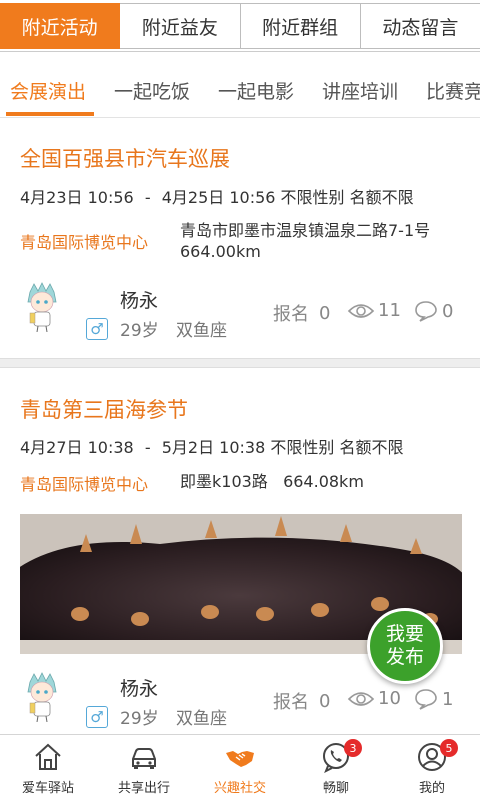  I want to click on profile-badge: 5, so click(449, 748).